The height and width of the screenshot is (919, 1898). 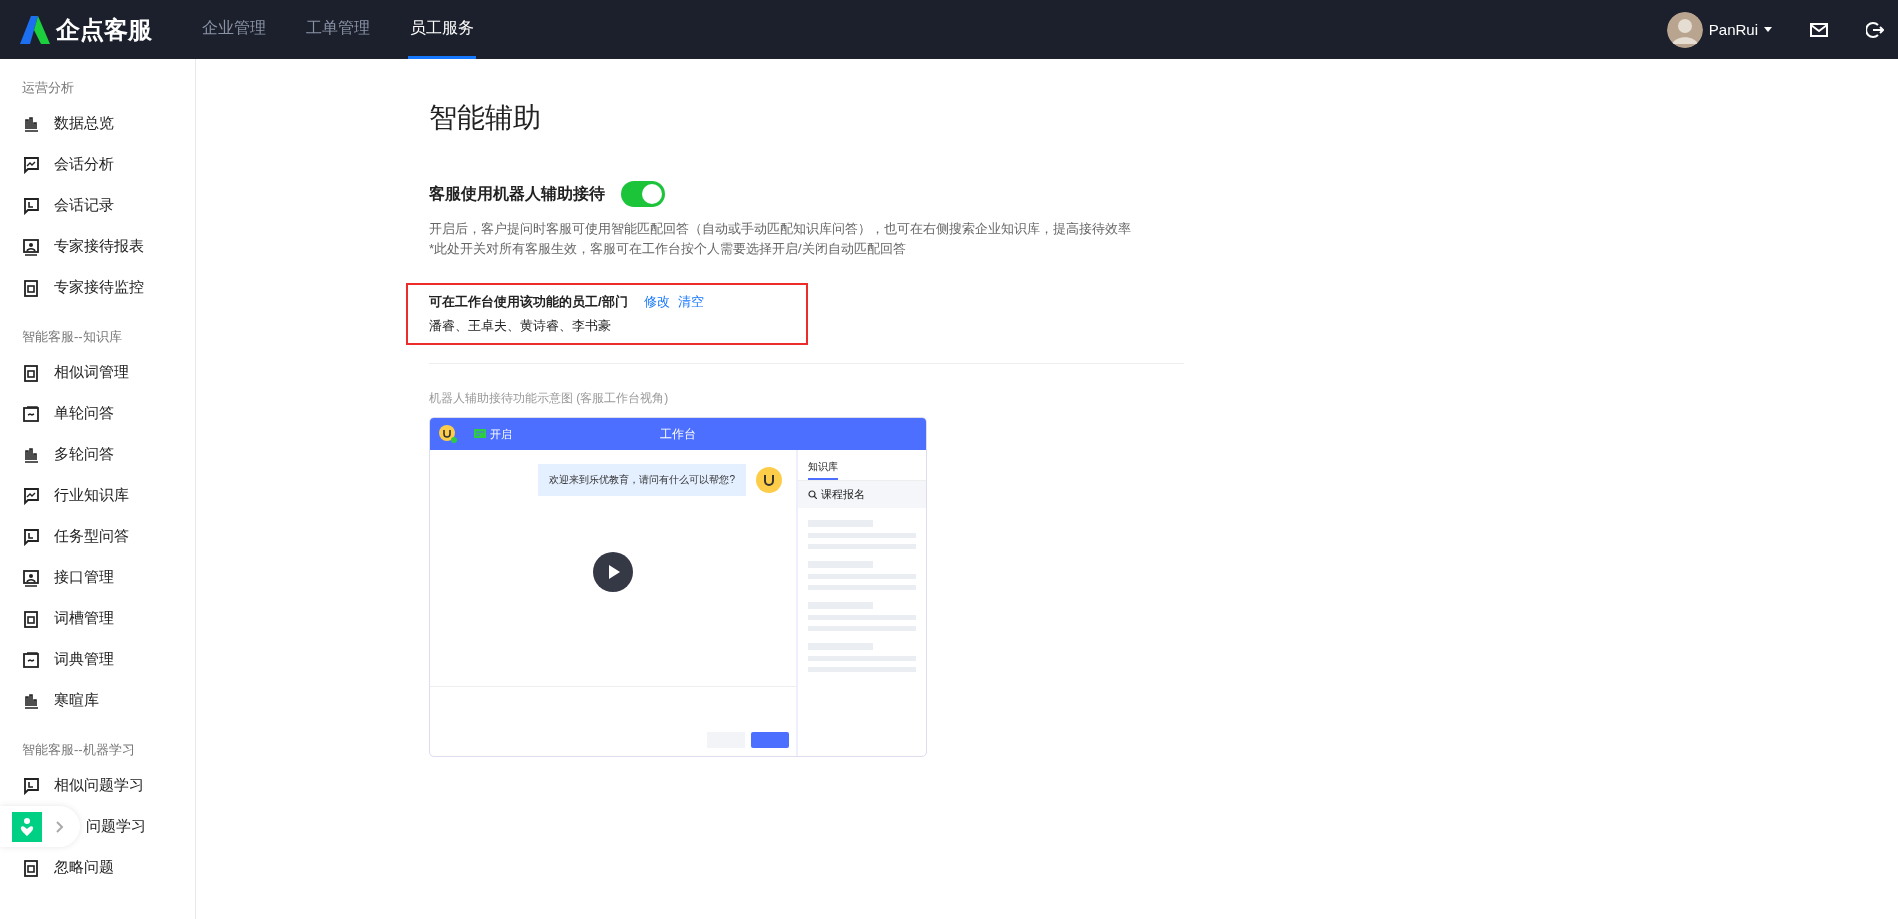 I want to click on sidebar-item: 任务型问答, so click(x=75, y=536).